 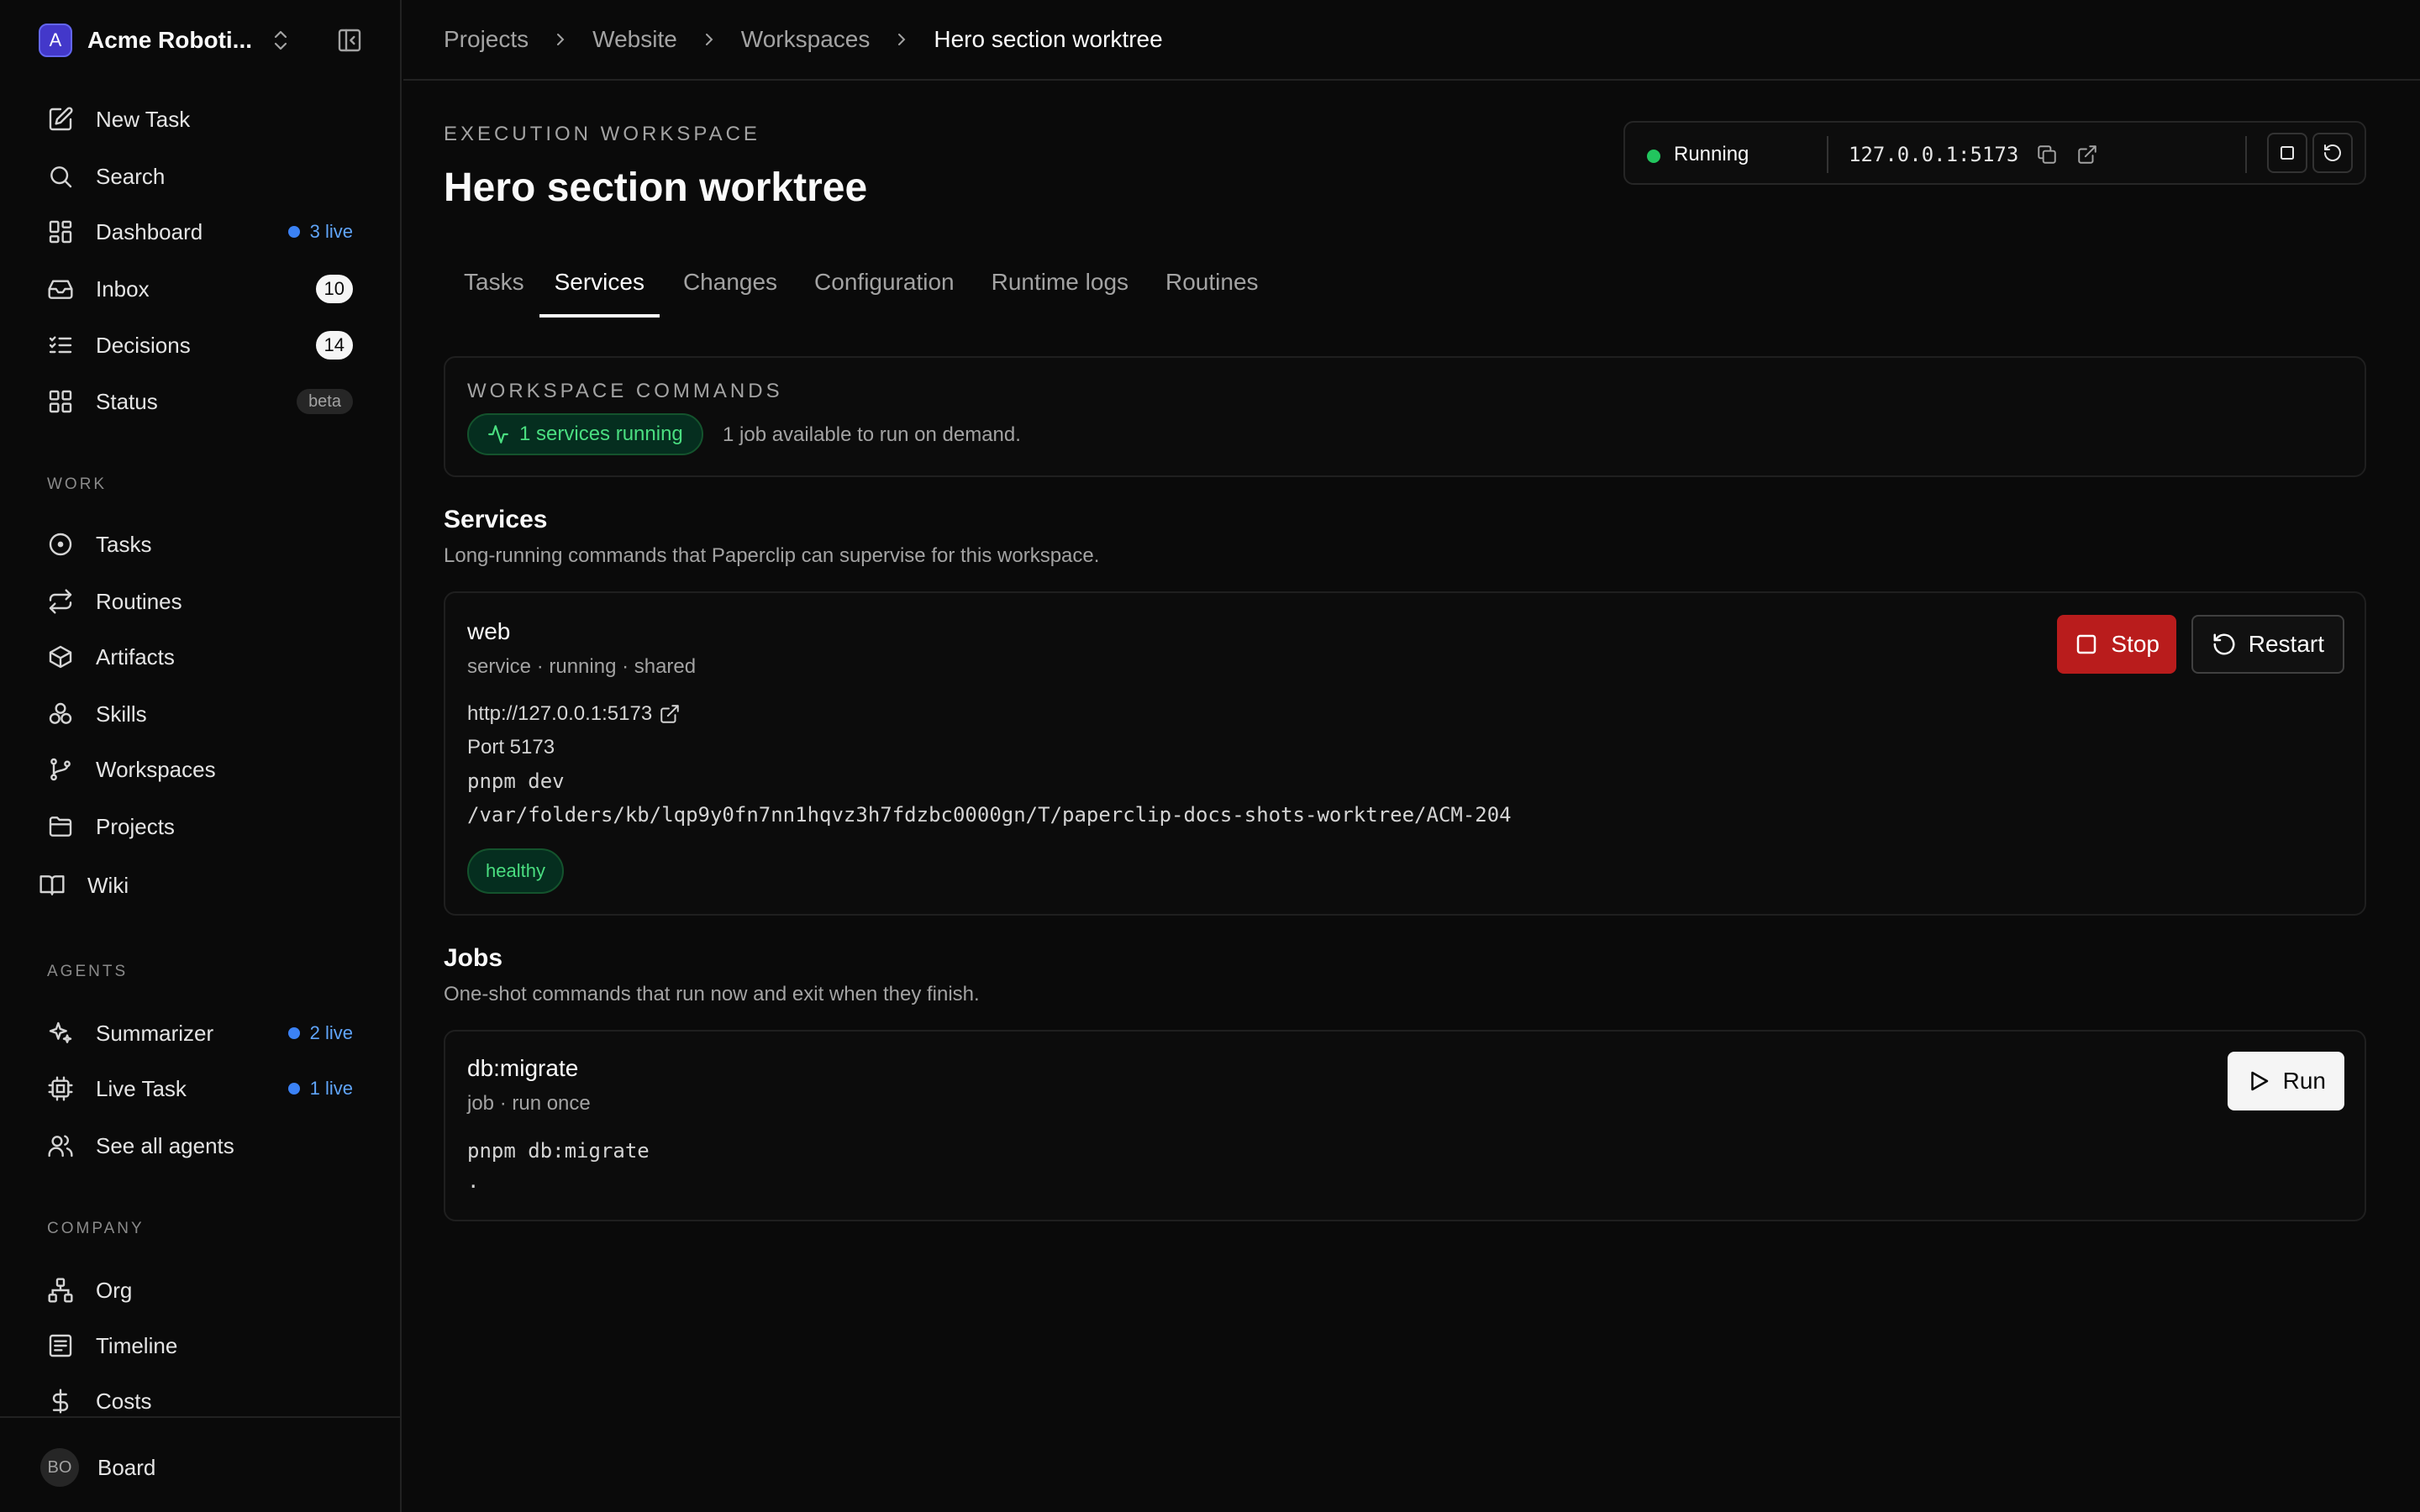 What do you see at coordinates (574, 714) in the screenshot?
I see `service-url-link: http://127.0.0.1:5173` at bounding box center [574, 714].